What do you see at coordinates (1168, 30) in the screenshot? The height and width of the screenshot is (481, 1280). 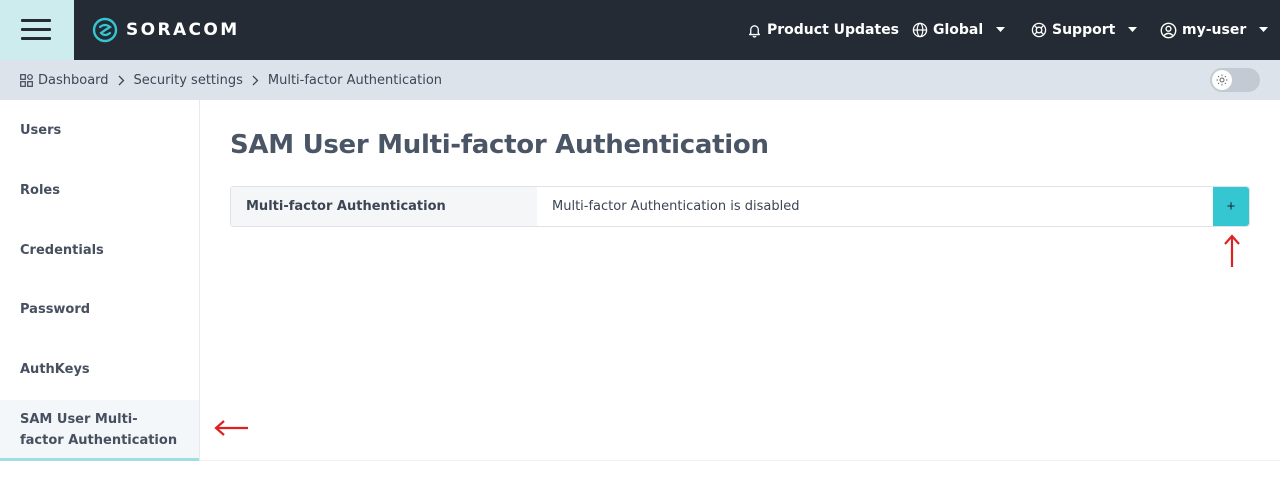 I see `user-circle-icon` at bounding box center [1168, 30].